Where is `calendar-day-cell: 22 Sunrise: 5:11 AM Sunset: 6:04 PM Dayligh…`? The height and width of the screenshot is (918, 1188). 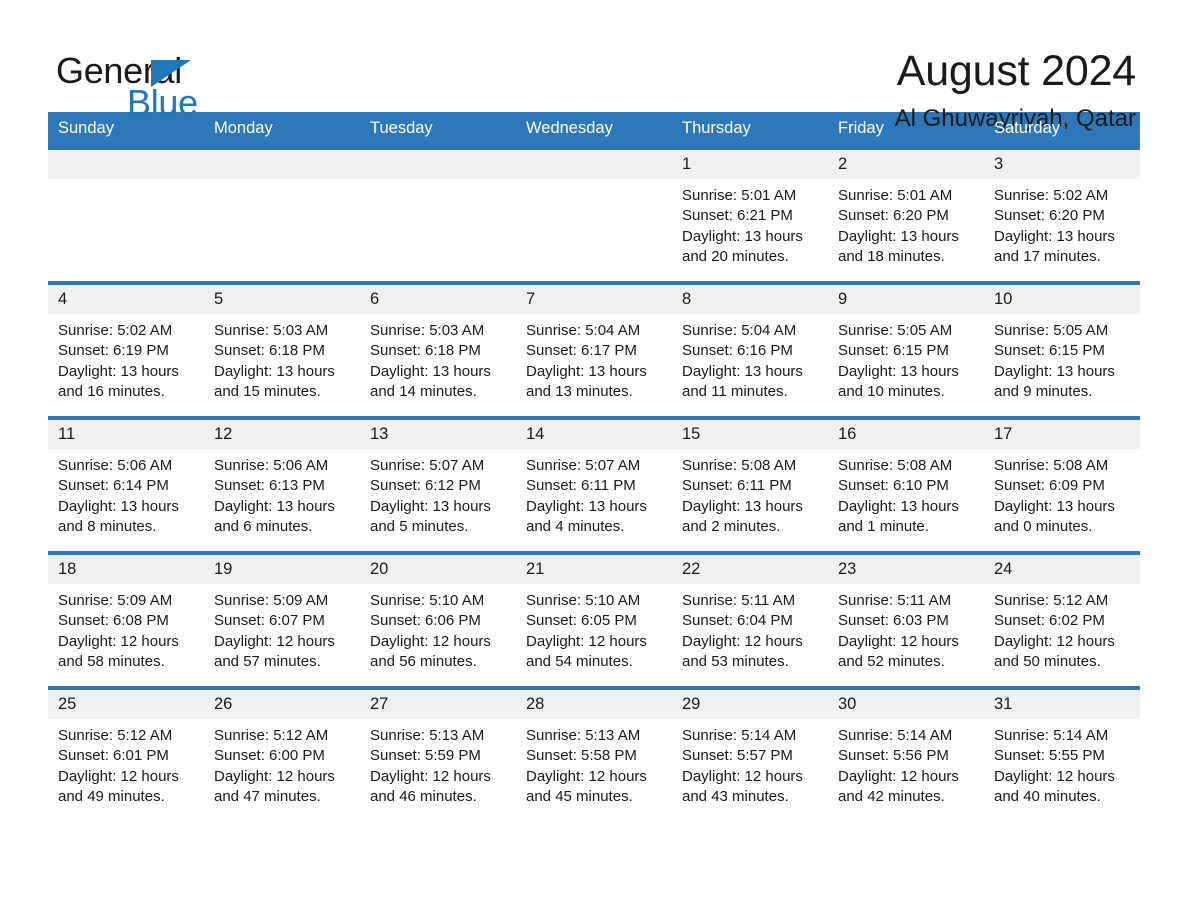
calendar-day-cell: 22 Sunrise: 5:11 AM Sunset: 6:04 PM Dayligh… is located at coordinates (750, 619).